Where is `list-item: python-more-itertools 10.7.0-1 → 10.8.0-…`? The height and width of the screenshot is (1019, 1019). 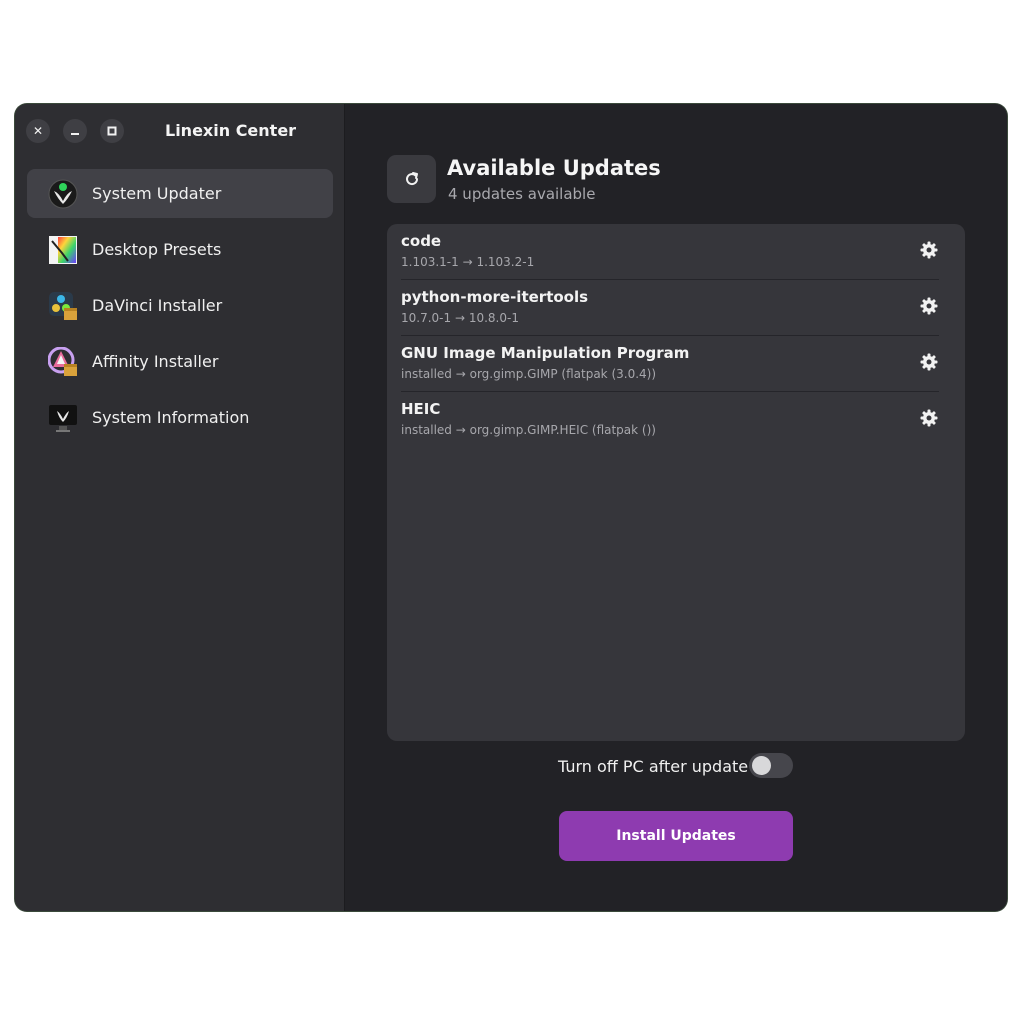
list-item: python-more-itertools 10.7.0-1 → 10.8.0-… is located at coordinates (676, 308).